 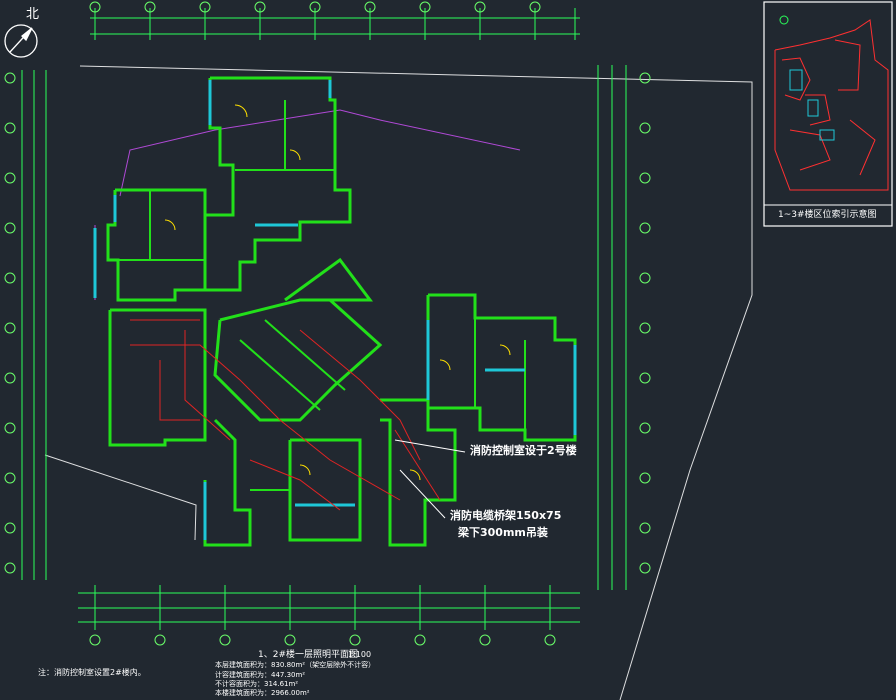 I want to click on area-line: 本楼建筑面积为：2966.00m², so click(x=262, y=693).